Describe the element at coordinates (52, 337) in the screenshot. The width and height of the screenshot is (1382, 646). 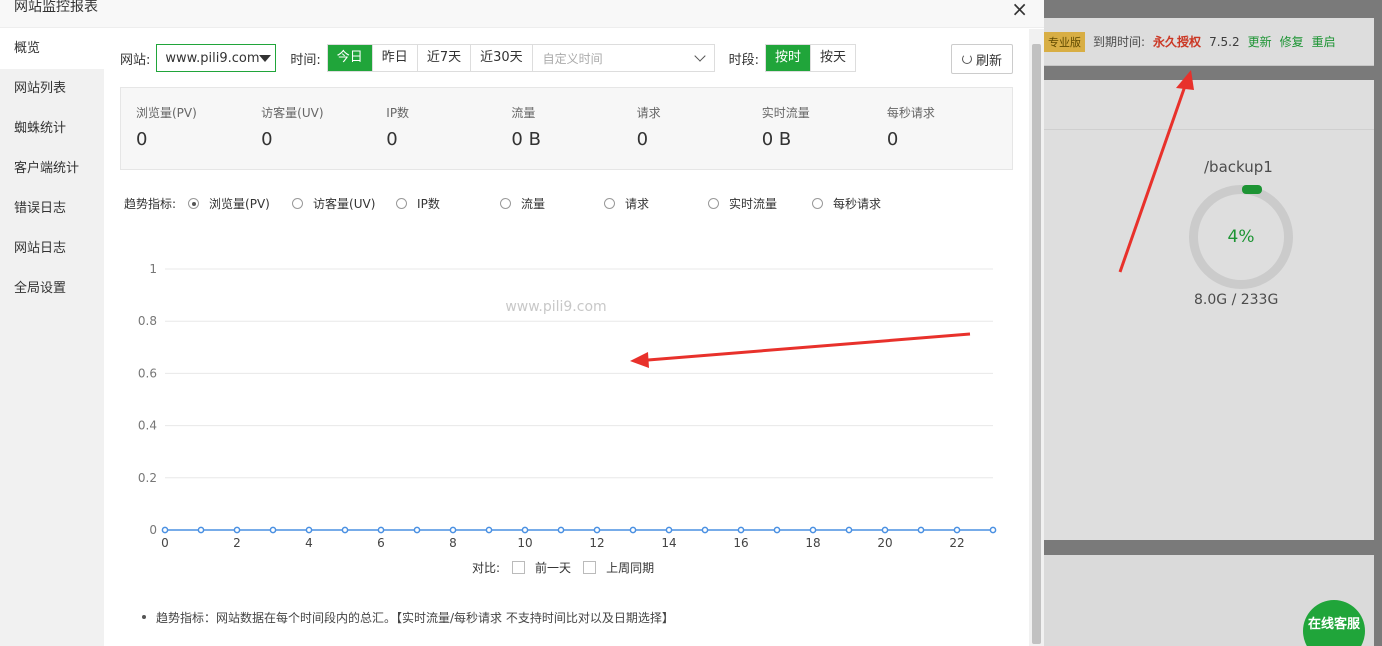
I see `sidebar: 概览 网站列表 蜘蛛统计 客户端统计 错误日志 网站日志 全局设置` at that location.